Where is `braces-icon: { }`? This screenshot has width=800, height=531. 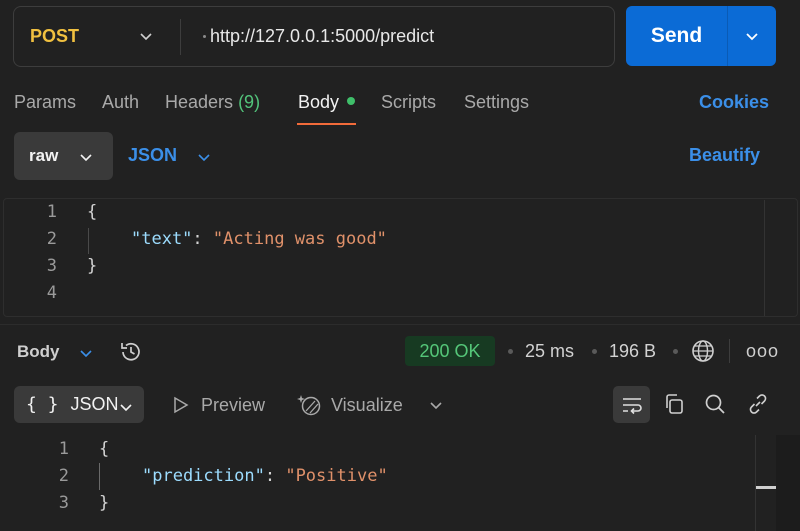
braces-icon: { } is located at coordinates (42, 404).